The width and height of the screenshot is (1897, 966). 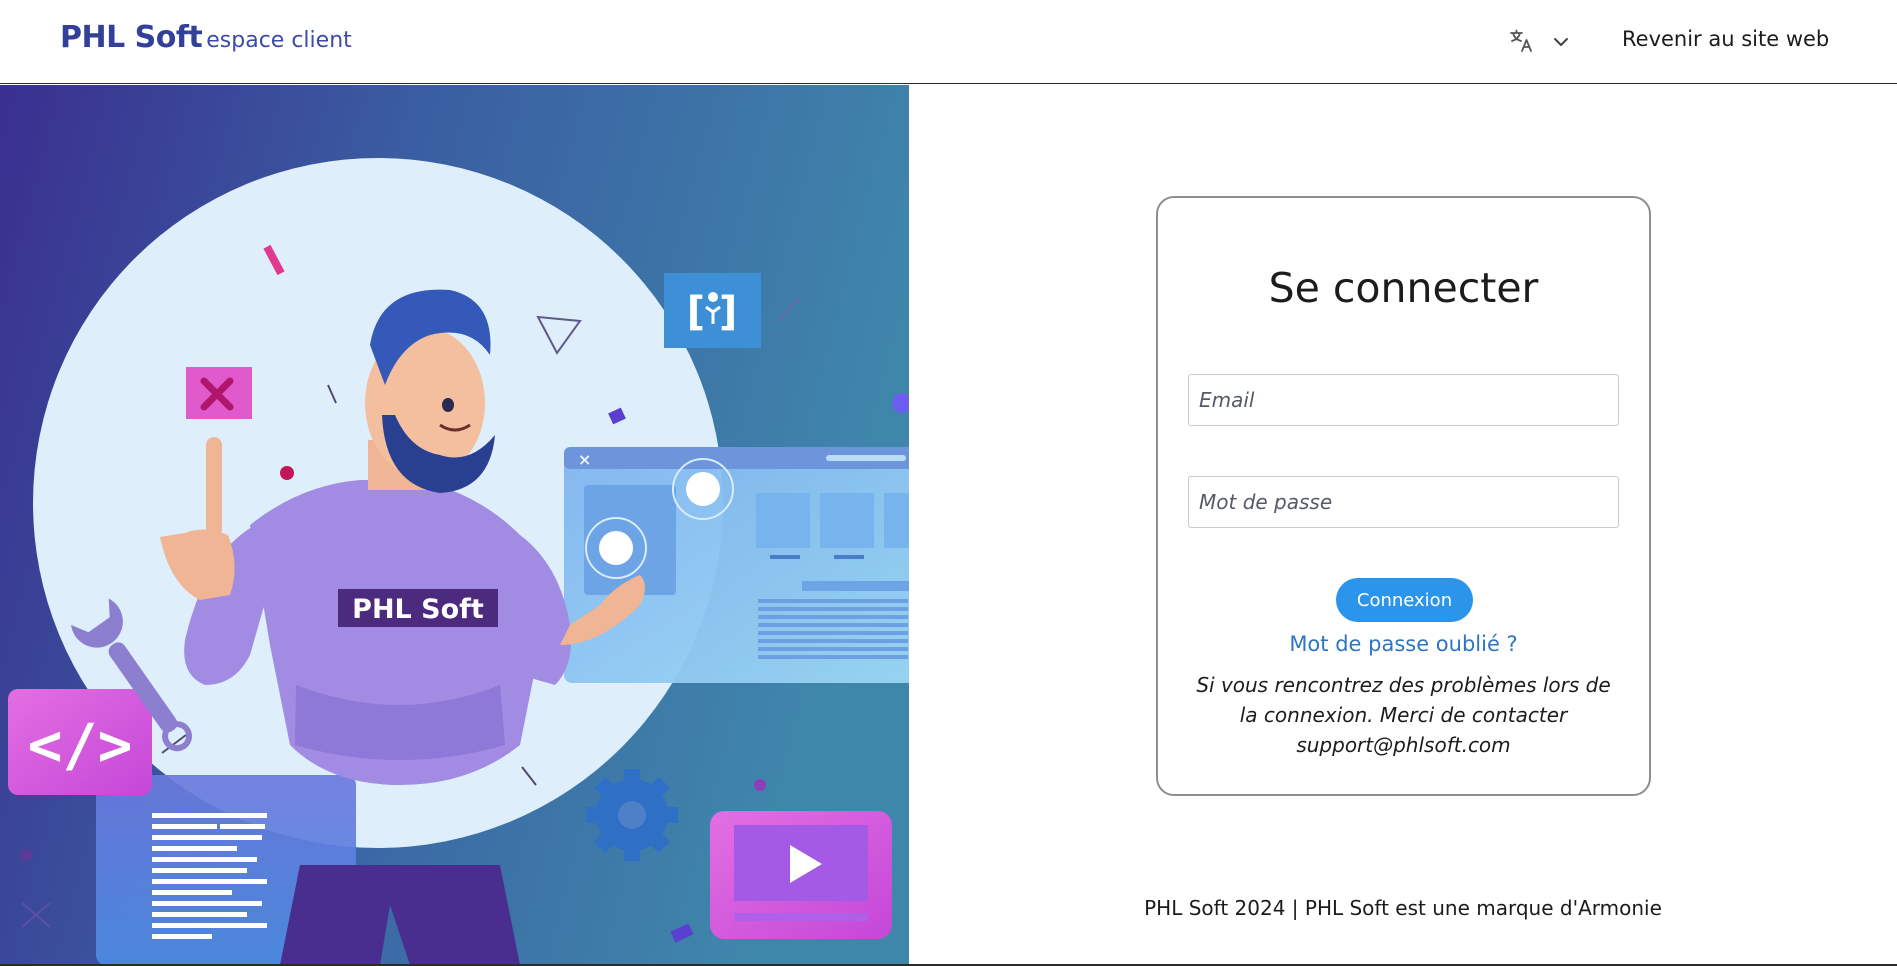 I want to click on brand-logo: PHL Soft espace client, so click(x=206, y=37).